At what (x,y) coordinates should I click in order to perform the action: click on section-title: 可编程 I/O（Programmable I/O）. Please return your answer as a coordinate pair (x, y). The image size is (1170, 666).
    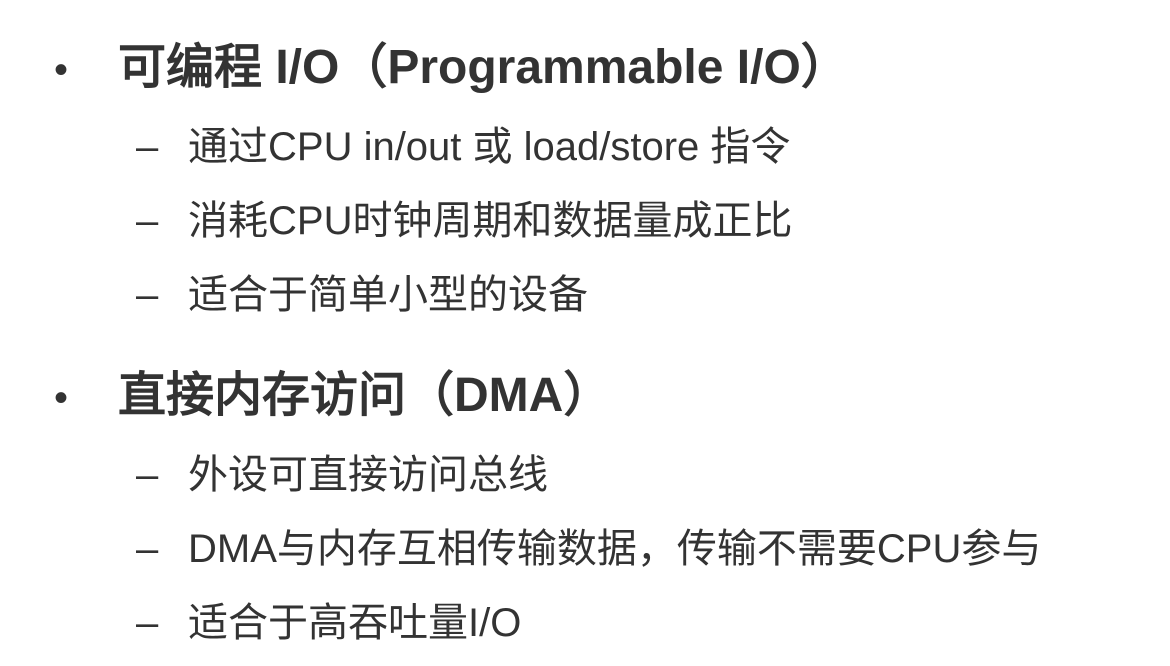
    Looking at the image, I should click on (483, 67).